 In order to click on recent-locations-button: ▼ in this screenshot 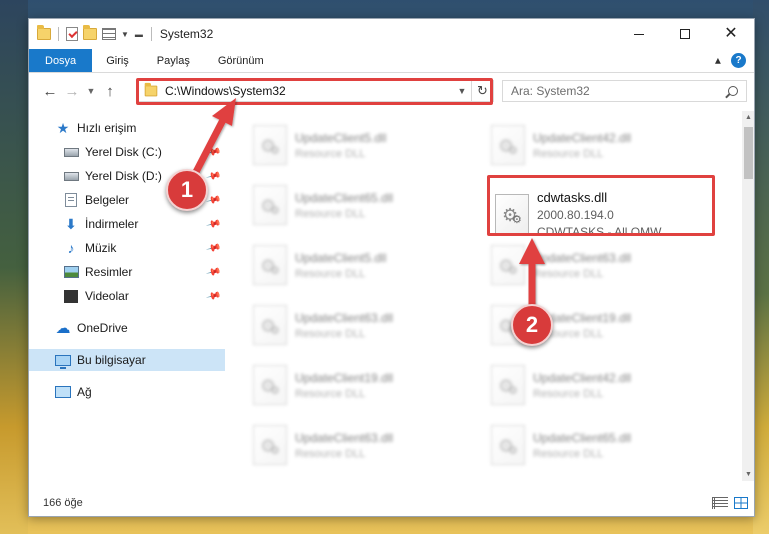, I will do `click(91, 91)`.